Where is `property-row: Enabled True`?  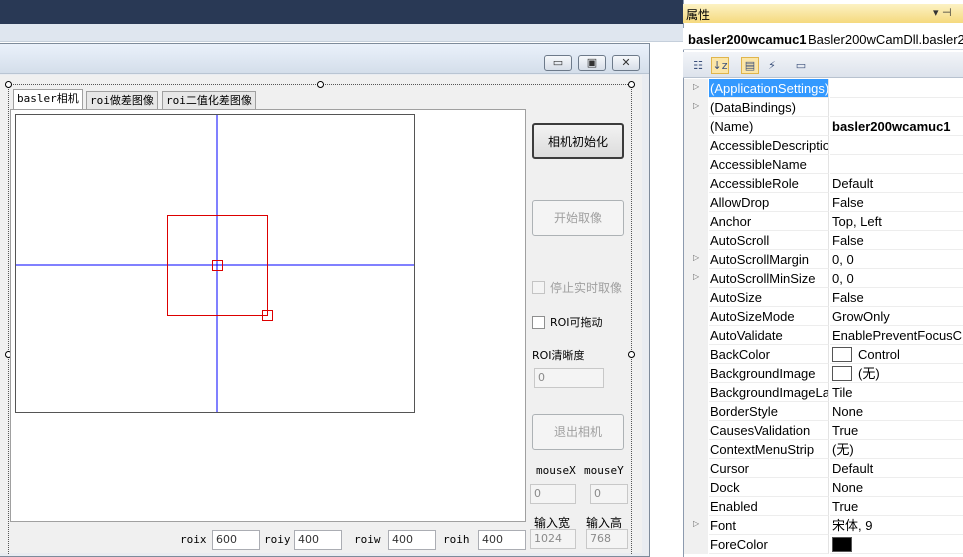
property-row: Enabled True is located at coordinates (823, 506).